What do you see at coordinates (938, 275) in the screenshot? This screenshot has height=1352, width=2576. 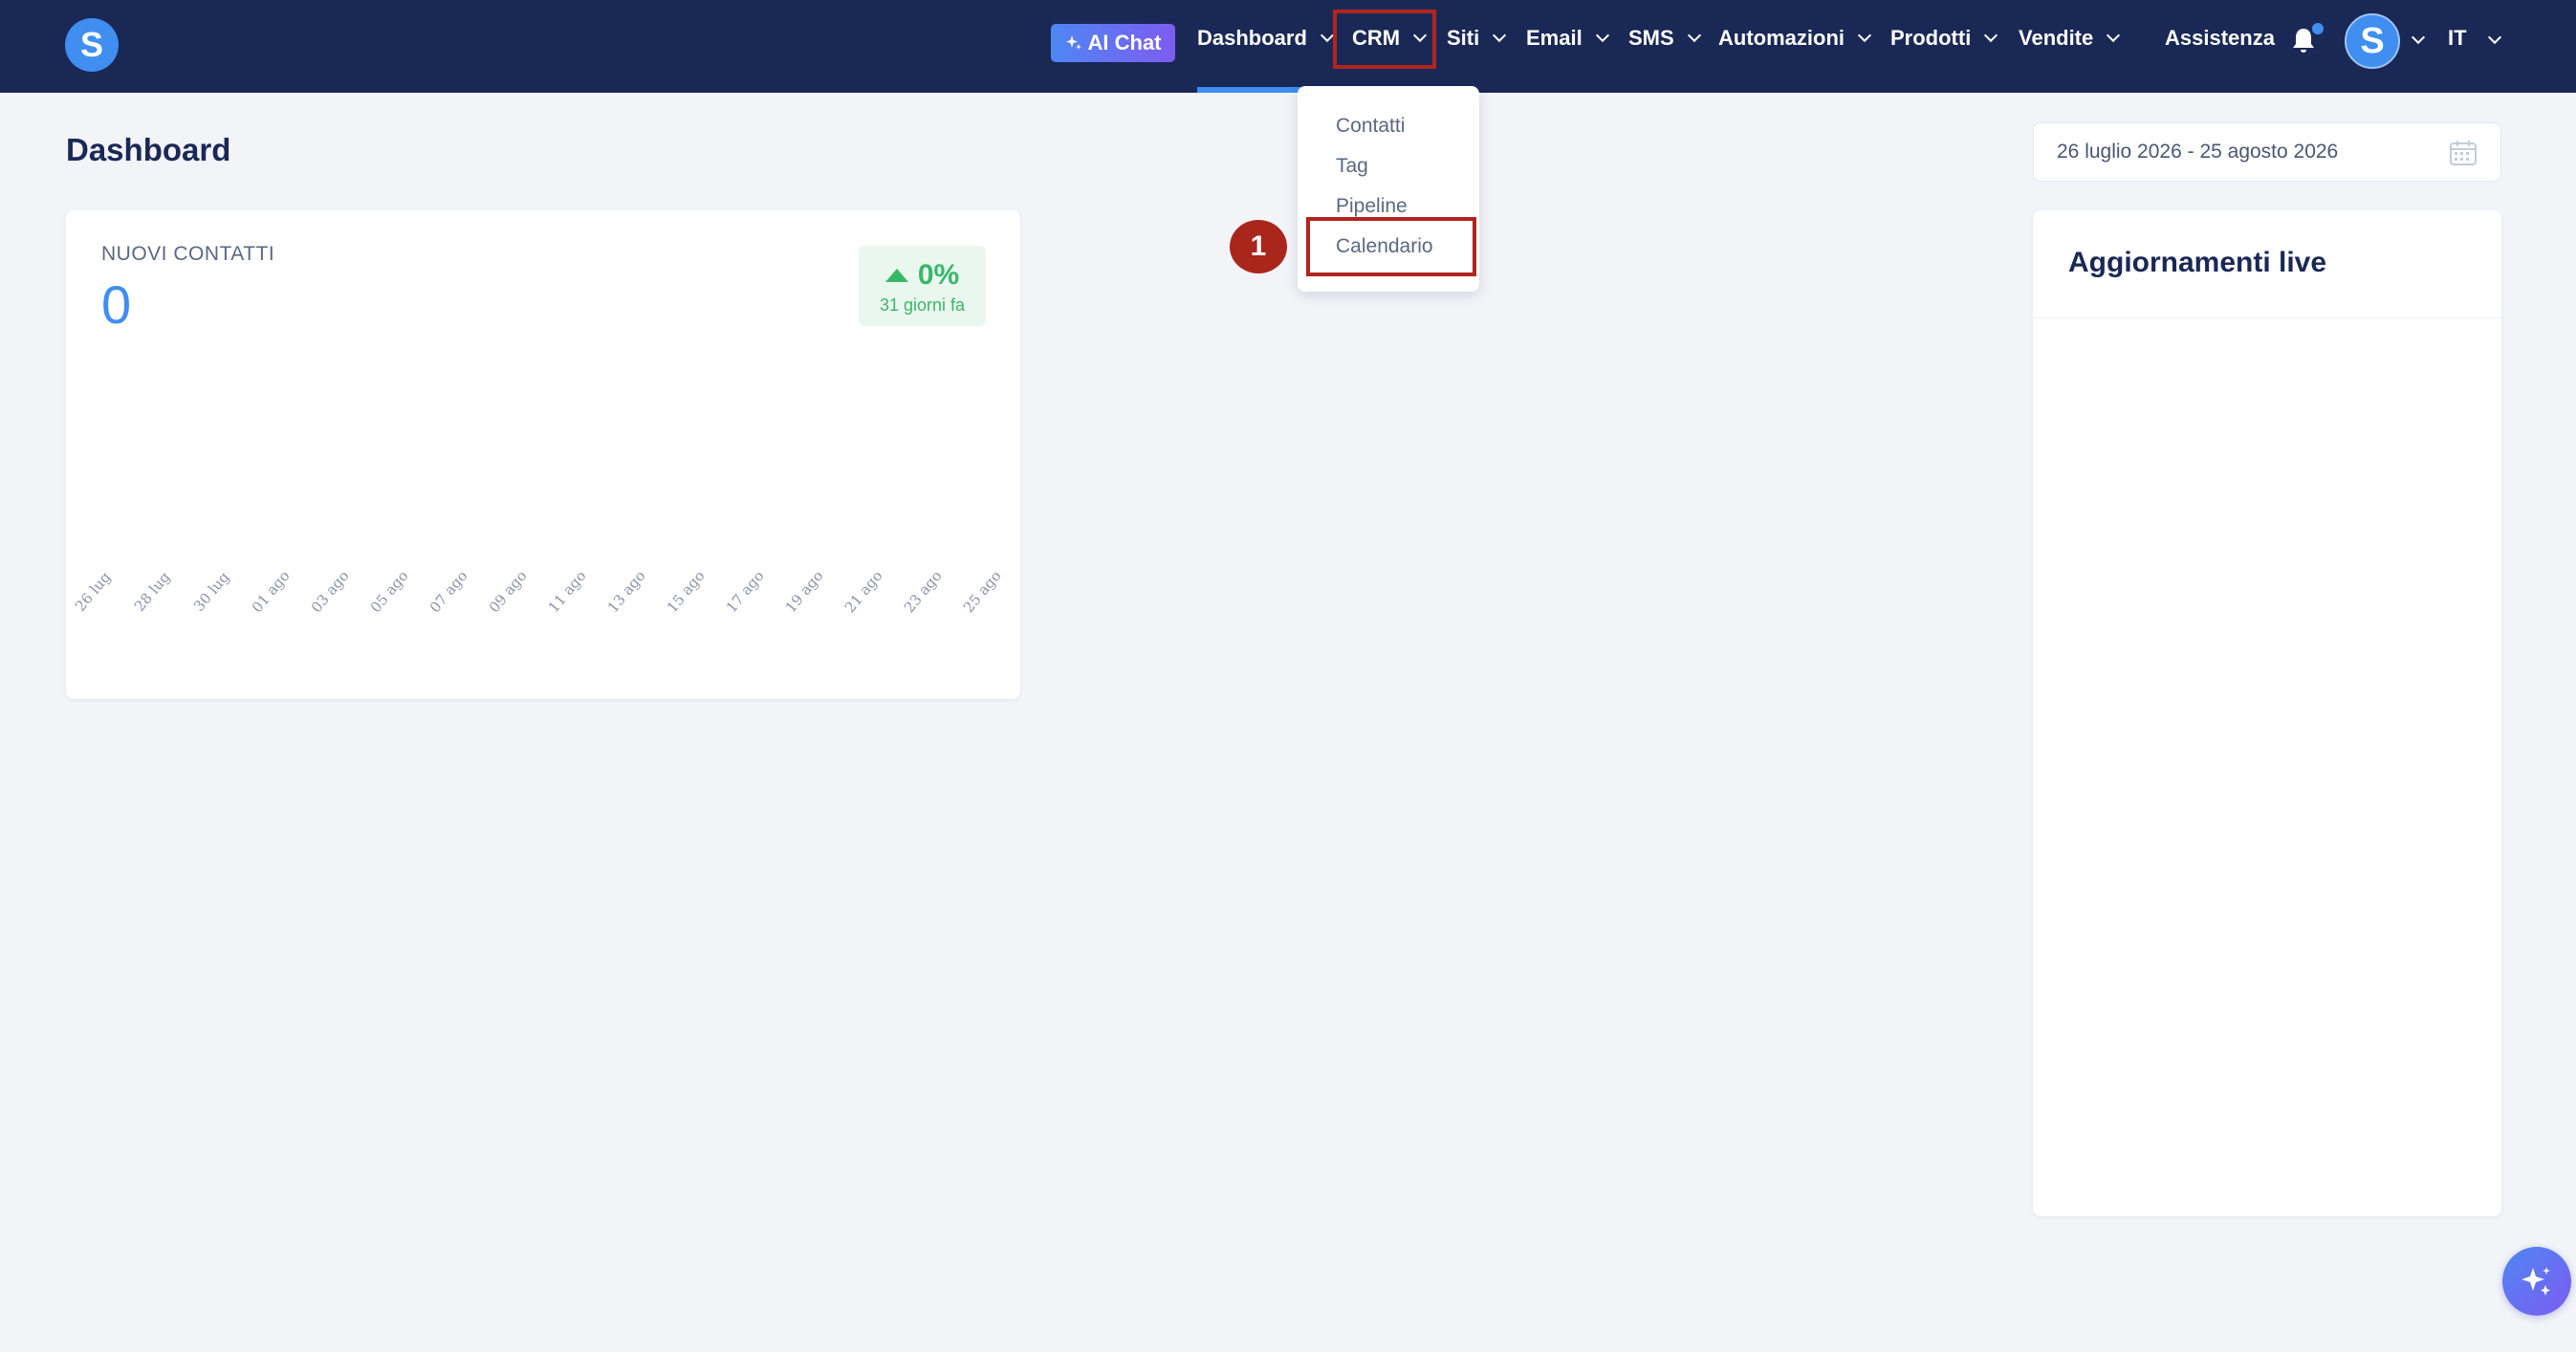 I see `change-percent: 0%` at bounding box center [938, 275].